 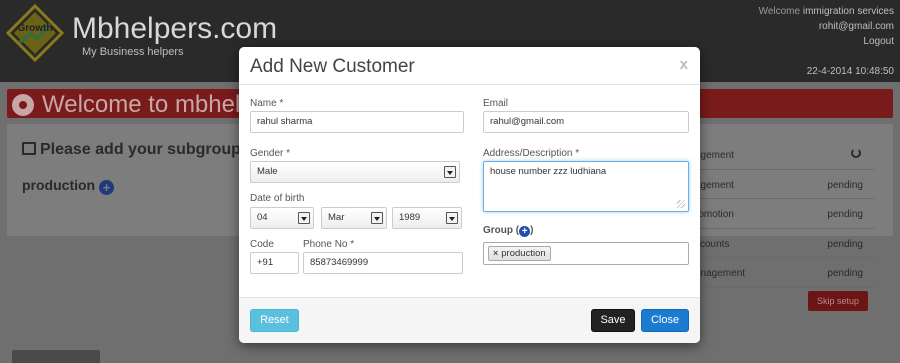 What do you see at coordinates (496, 103) in the screenshot?
I see `email-label: Email` at bounding box center [496, 103].